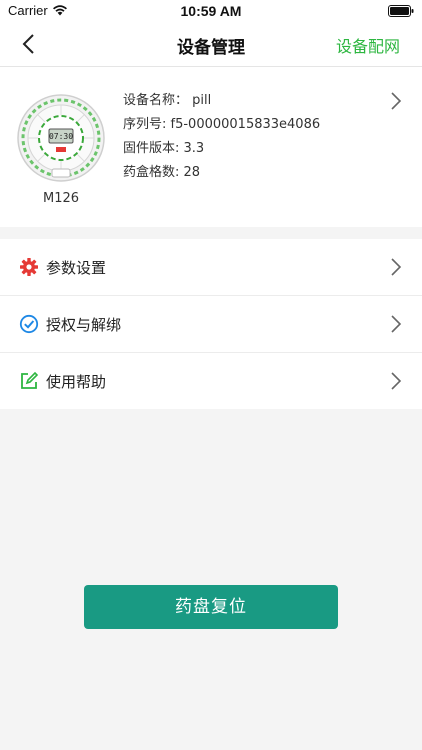  Describe the element at coordinates (368, 45) in the screenshot. I see `device-network-config-button: 设备配网` at that location.